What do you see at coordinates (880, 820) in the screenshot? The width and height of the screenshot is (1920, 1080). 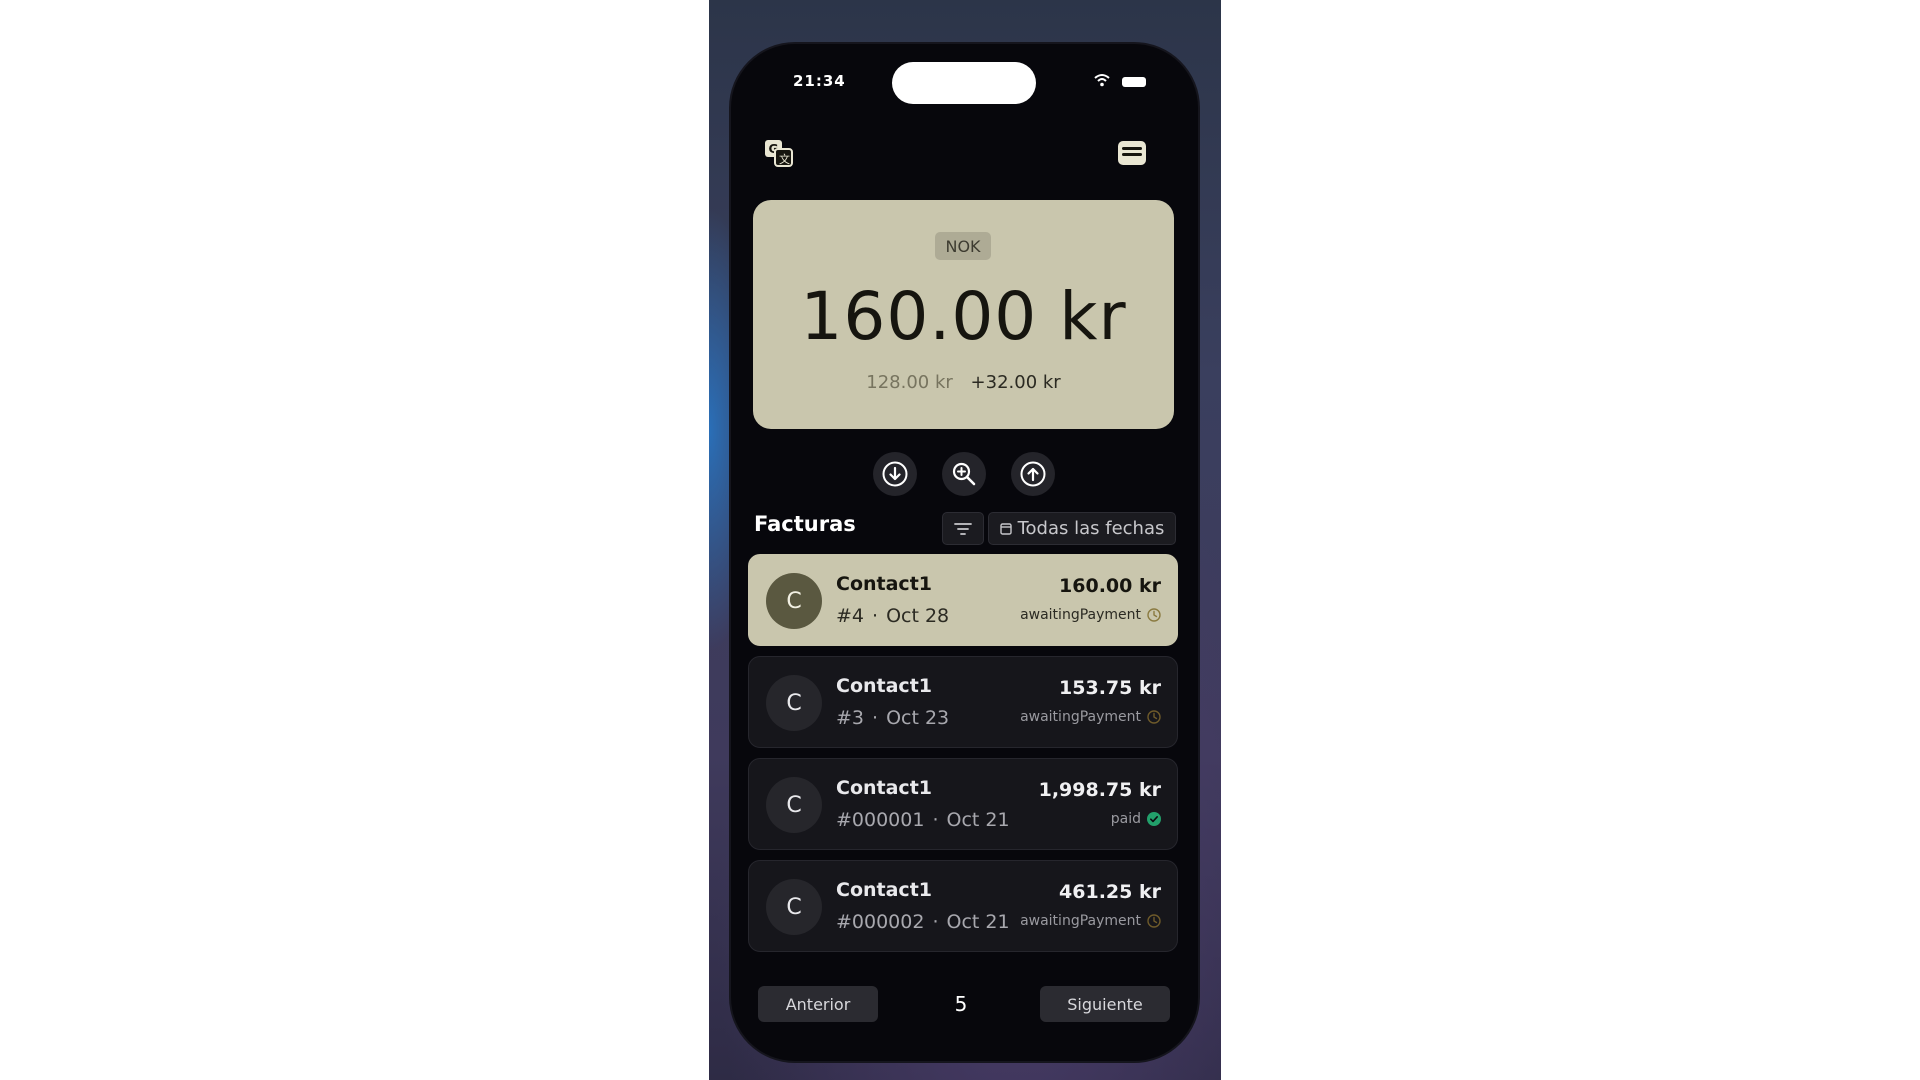 I see `invoice-number: #000001` at bounding box center [880, 820].